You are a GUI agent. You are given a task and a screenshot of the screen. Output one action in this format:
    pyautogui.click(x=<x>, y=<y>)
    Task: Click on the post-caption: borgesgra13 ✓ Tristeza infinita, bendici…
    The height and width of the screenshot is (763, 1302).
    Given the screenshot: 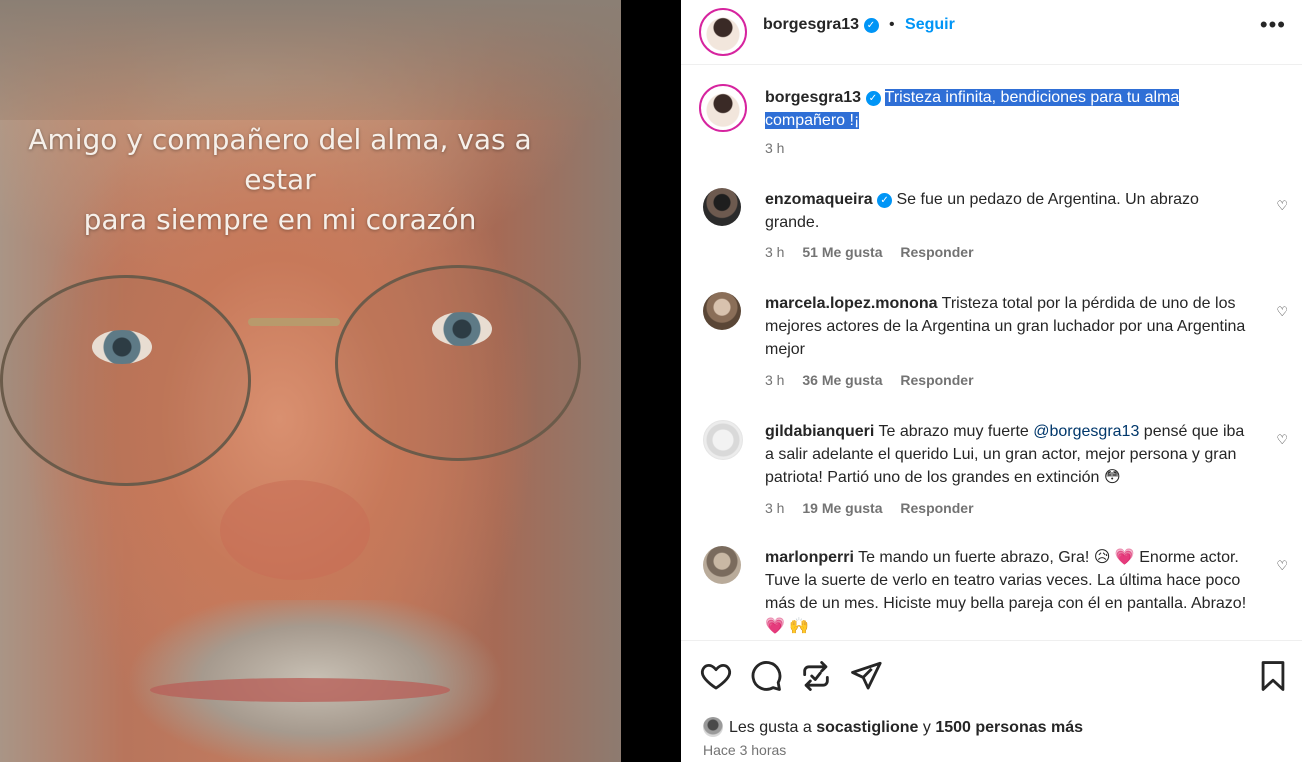 What is the action you would take?
    pyautogui.click(x=991, y=125)
    